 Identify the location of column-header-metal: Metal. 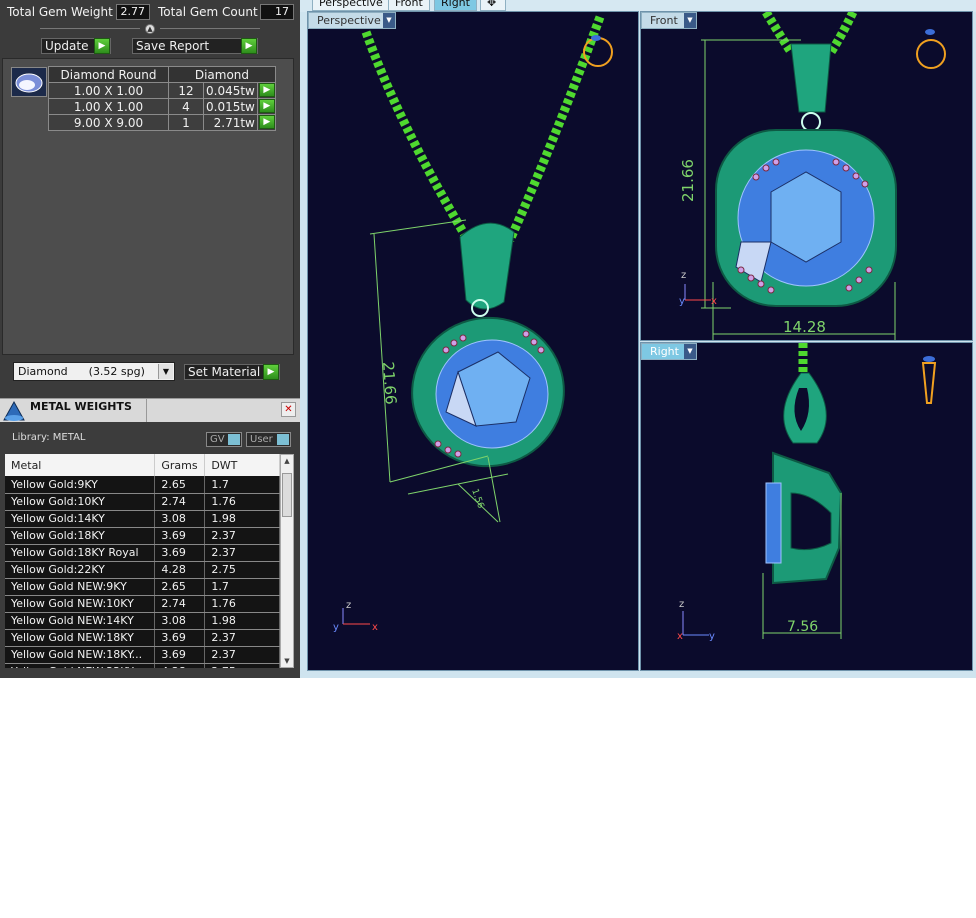
(80, 465).